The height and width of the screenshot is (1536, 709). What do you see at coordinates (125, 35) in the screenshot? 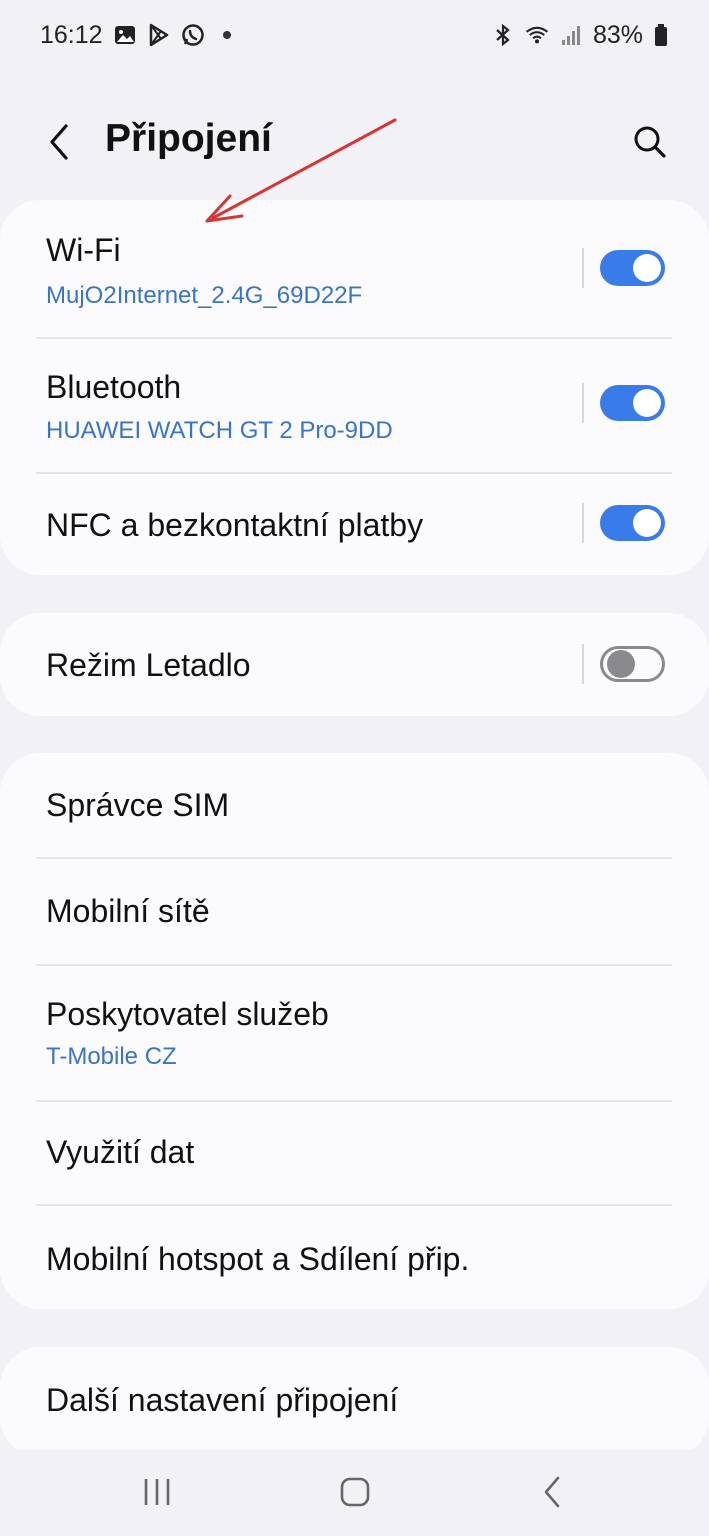
I see `gallery-icon` at bounding box center [125, 35].